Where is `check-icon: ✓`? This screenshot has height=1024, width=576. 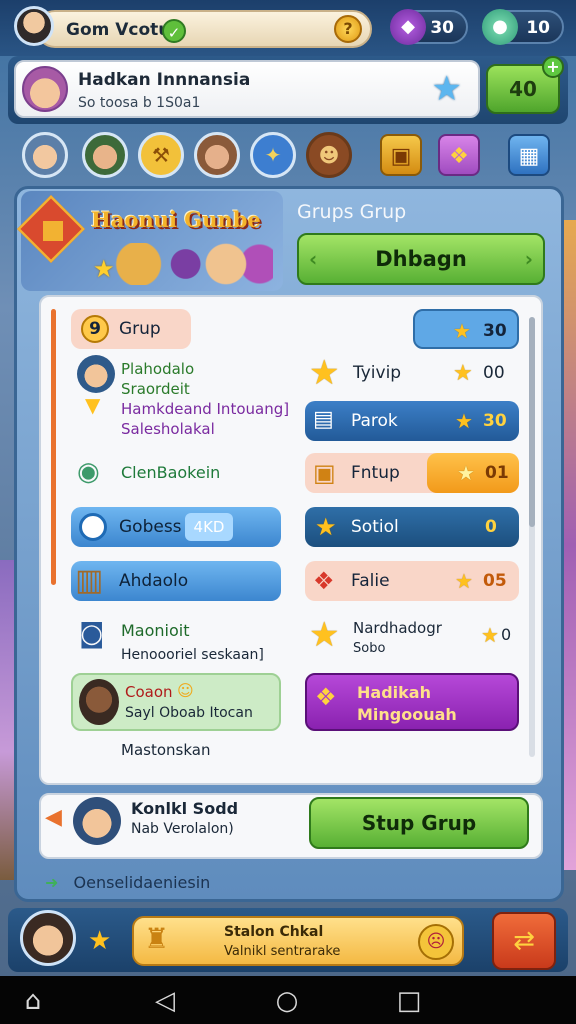
check-icon: ✓ is located at coordinates (174, 31).